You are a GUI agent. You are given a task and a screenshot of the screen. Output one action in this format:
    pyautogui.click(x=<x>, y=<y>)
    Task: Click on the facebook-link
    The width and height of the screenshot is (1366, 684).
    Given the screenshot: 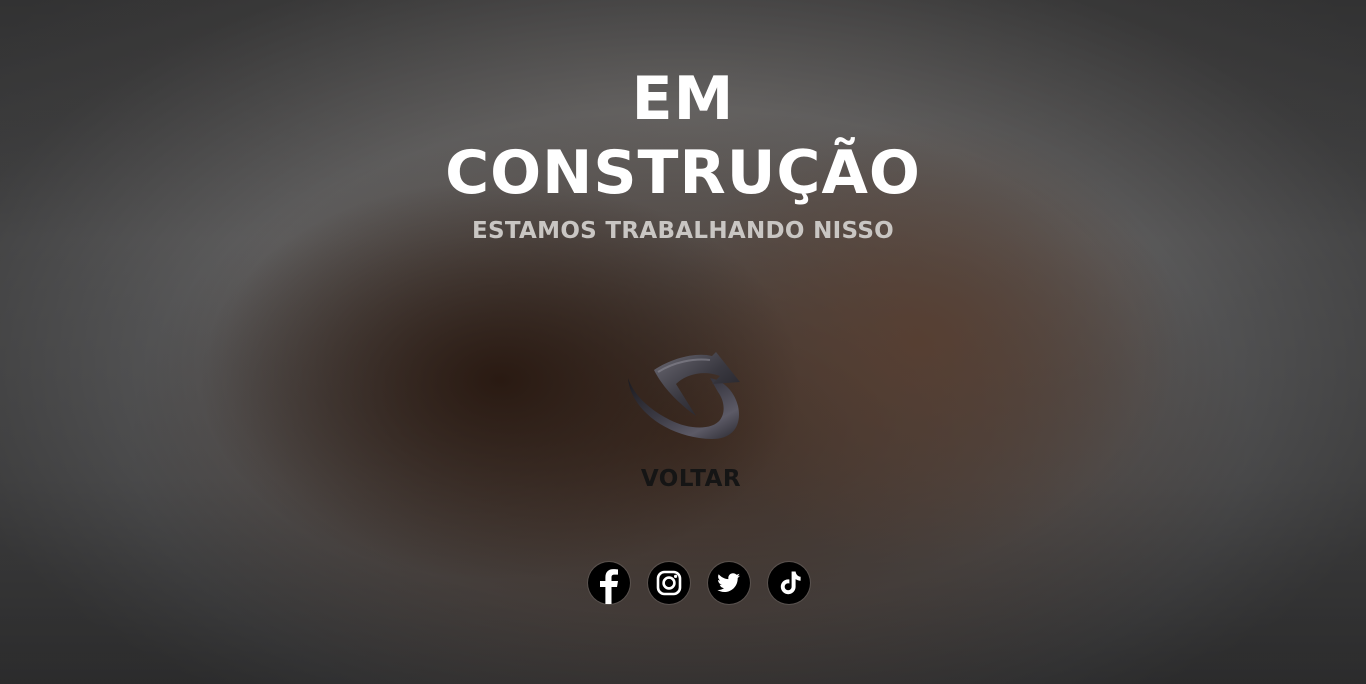 What is the action you would take?
    pyautogui.click(x=609, y=583)
    